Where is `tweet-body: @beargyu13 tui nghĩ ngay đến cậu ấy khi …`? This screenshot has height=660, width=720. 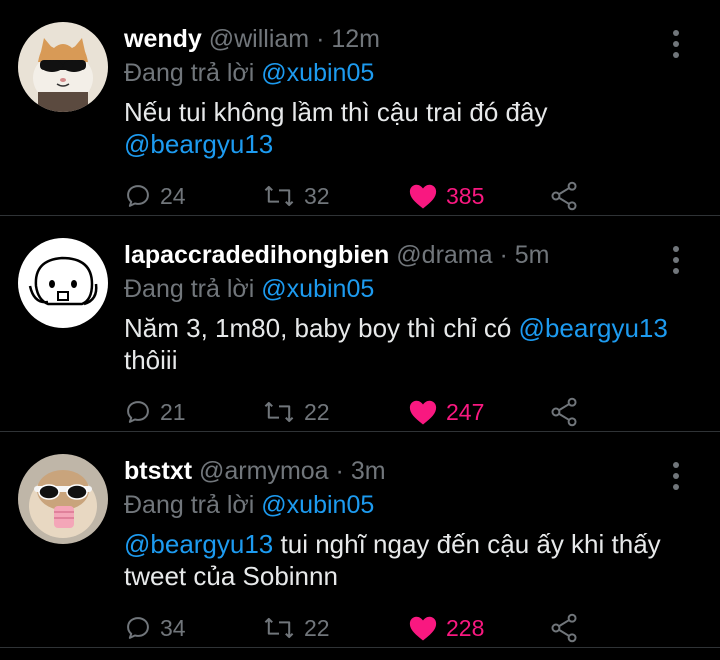
tweet-body: @beargyu13 tui nghĩ ngay đến cậu ấy khi … is located at coordinates (404, 560).